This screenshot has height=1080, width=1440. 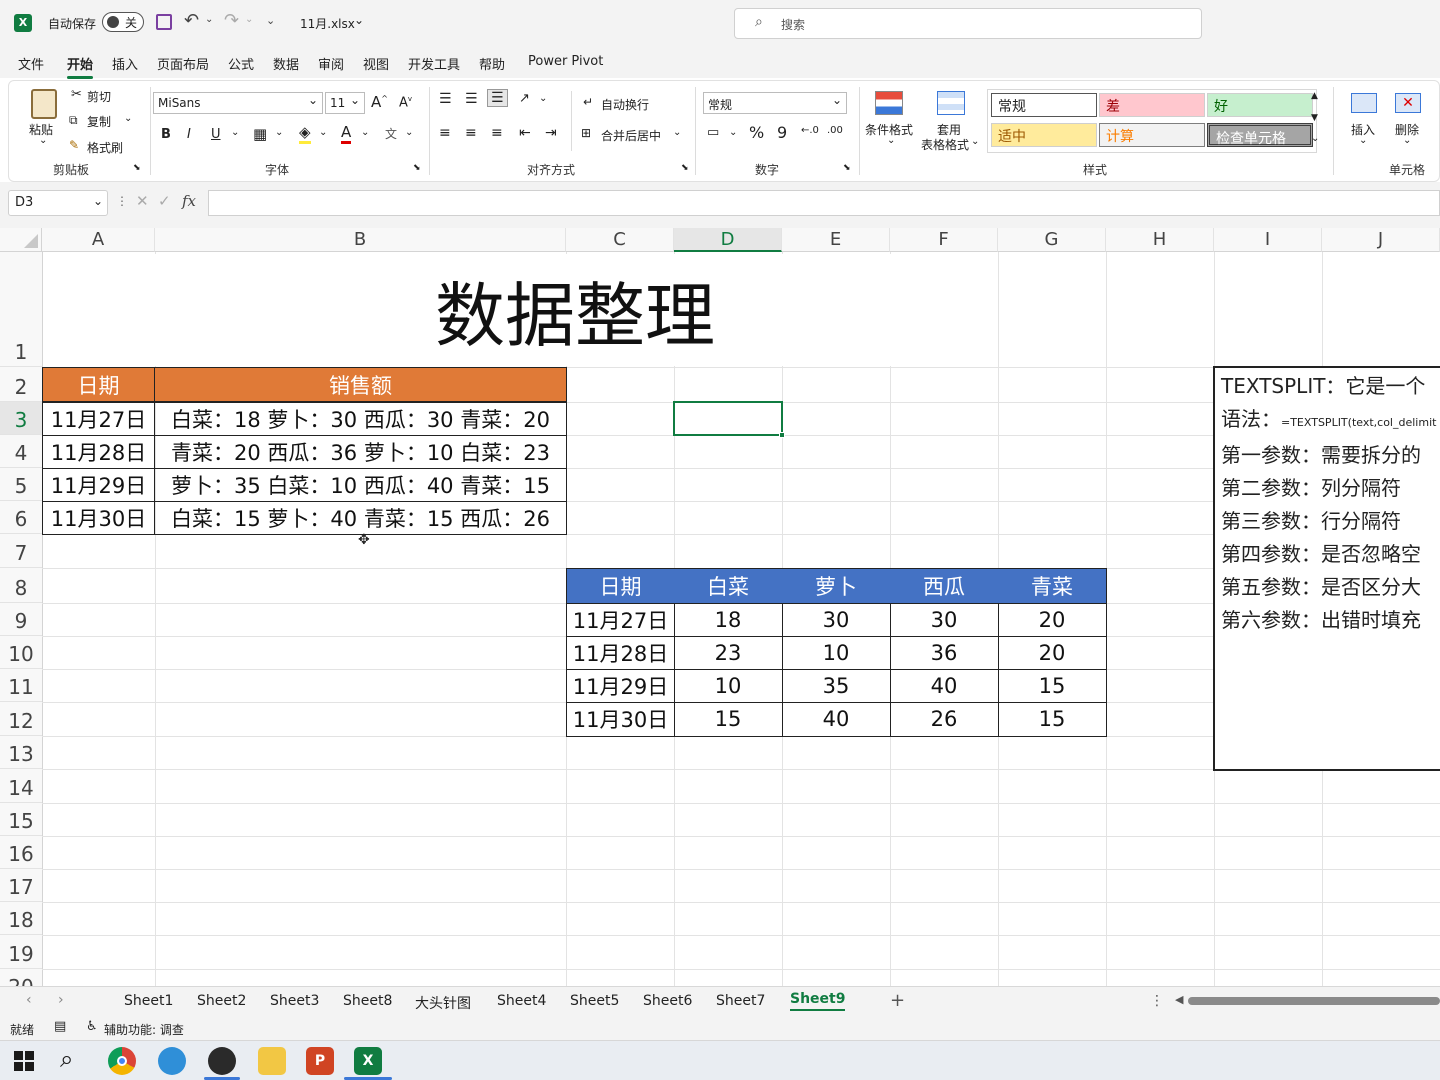 What do you see at coordinates (445, 99) in the screenshot?
I see `align-top-icon: ☰` at bounding box center [445, 99].